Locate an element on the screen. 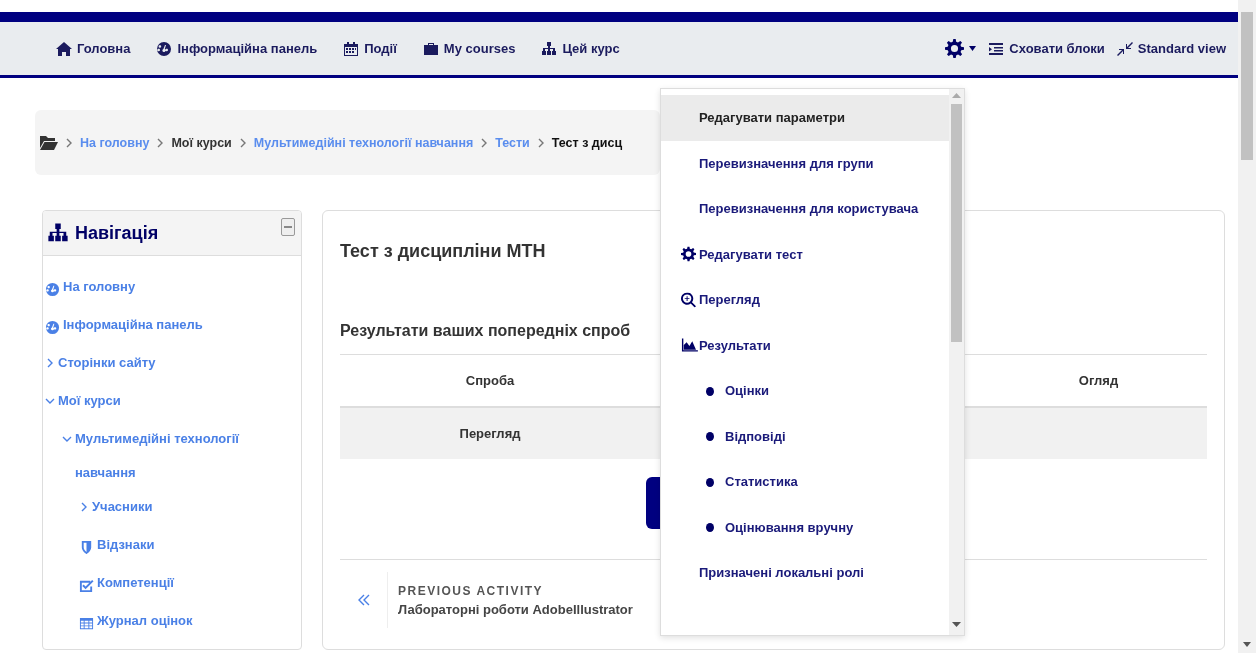 This screenshot has width=1256, height=653. settings-button is located at coordinates (961, 48).